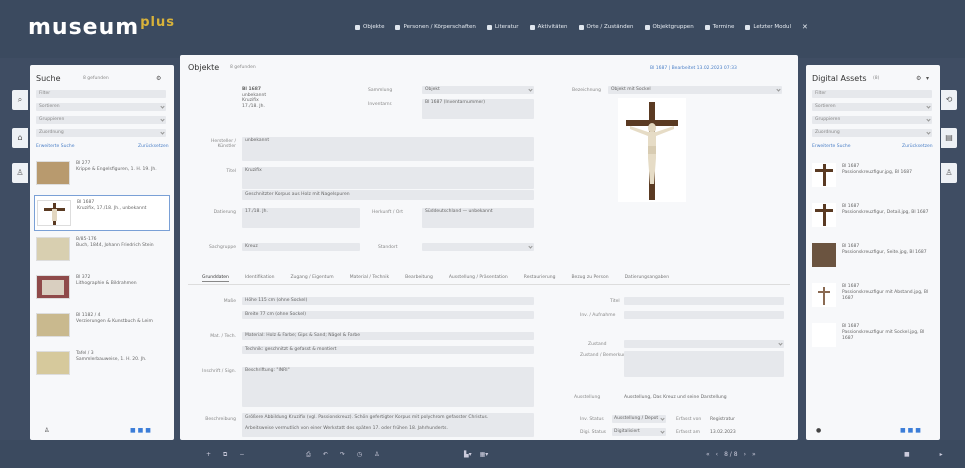  Describe the element at coordinates (102, 213) in the screenshot. I see `list-item-selected: Bl 1687 Kruzifix, 17./18. Jh., unbekannt` at that location.